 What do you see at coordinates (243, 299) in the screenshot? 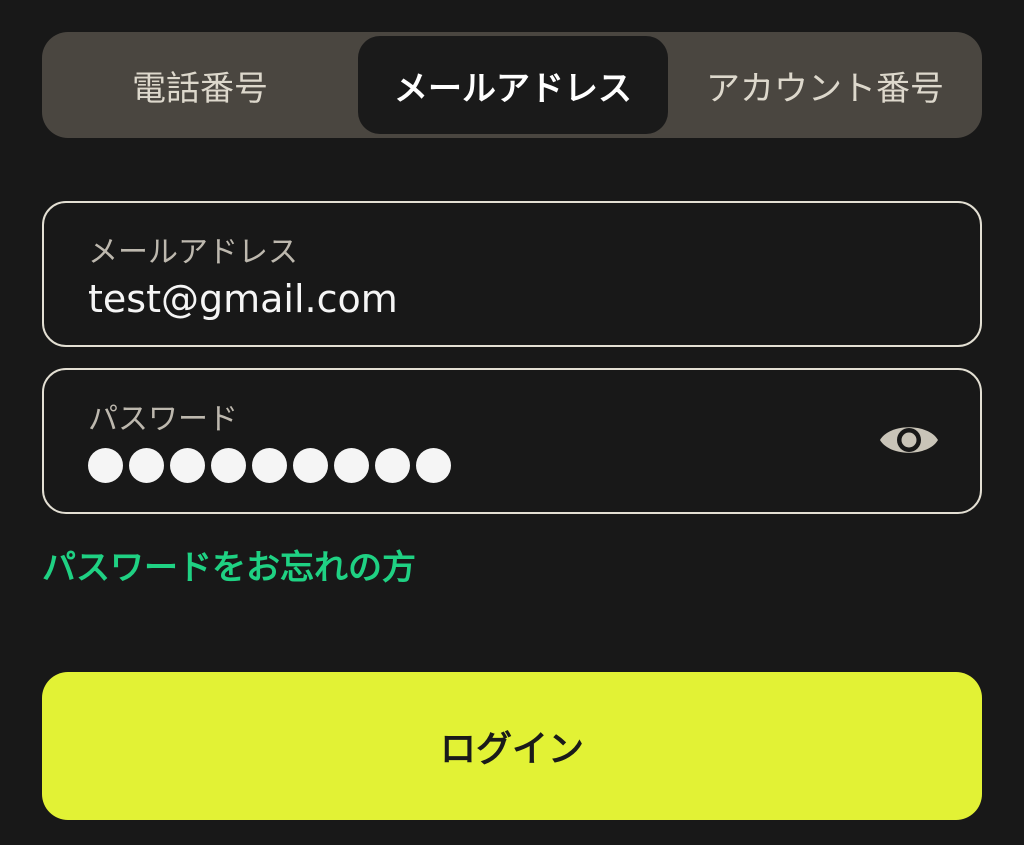
I see `email-field-value: test@gmail.com` at bounding box center [243, 299].